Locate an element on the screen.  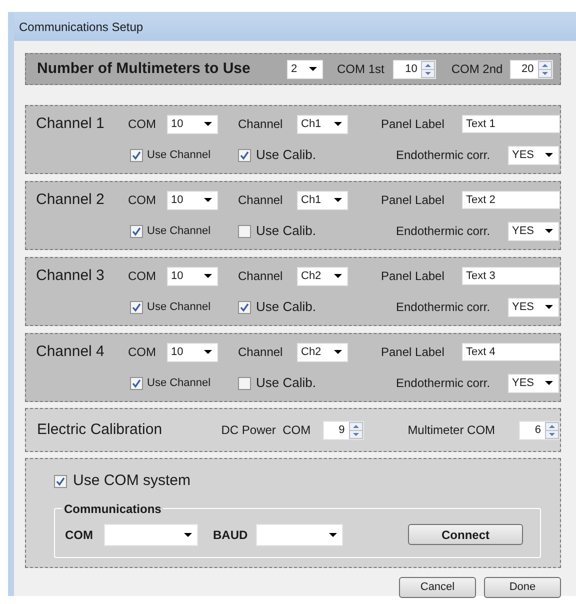
label: COM 2nd is located at coordinates (477, 69).